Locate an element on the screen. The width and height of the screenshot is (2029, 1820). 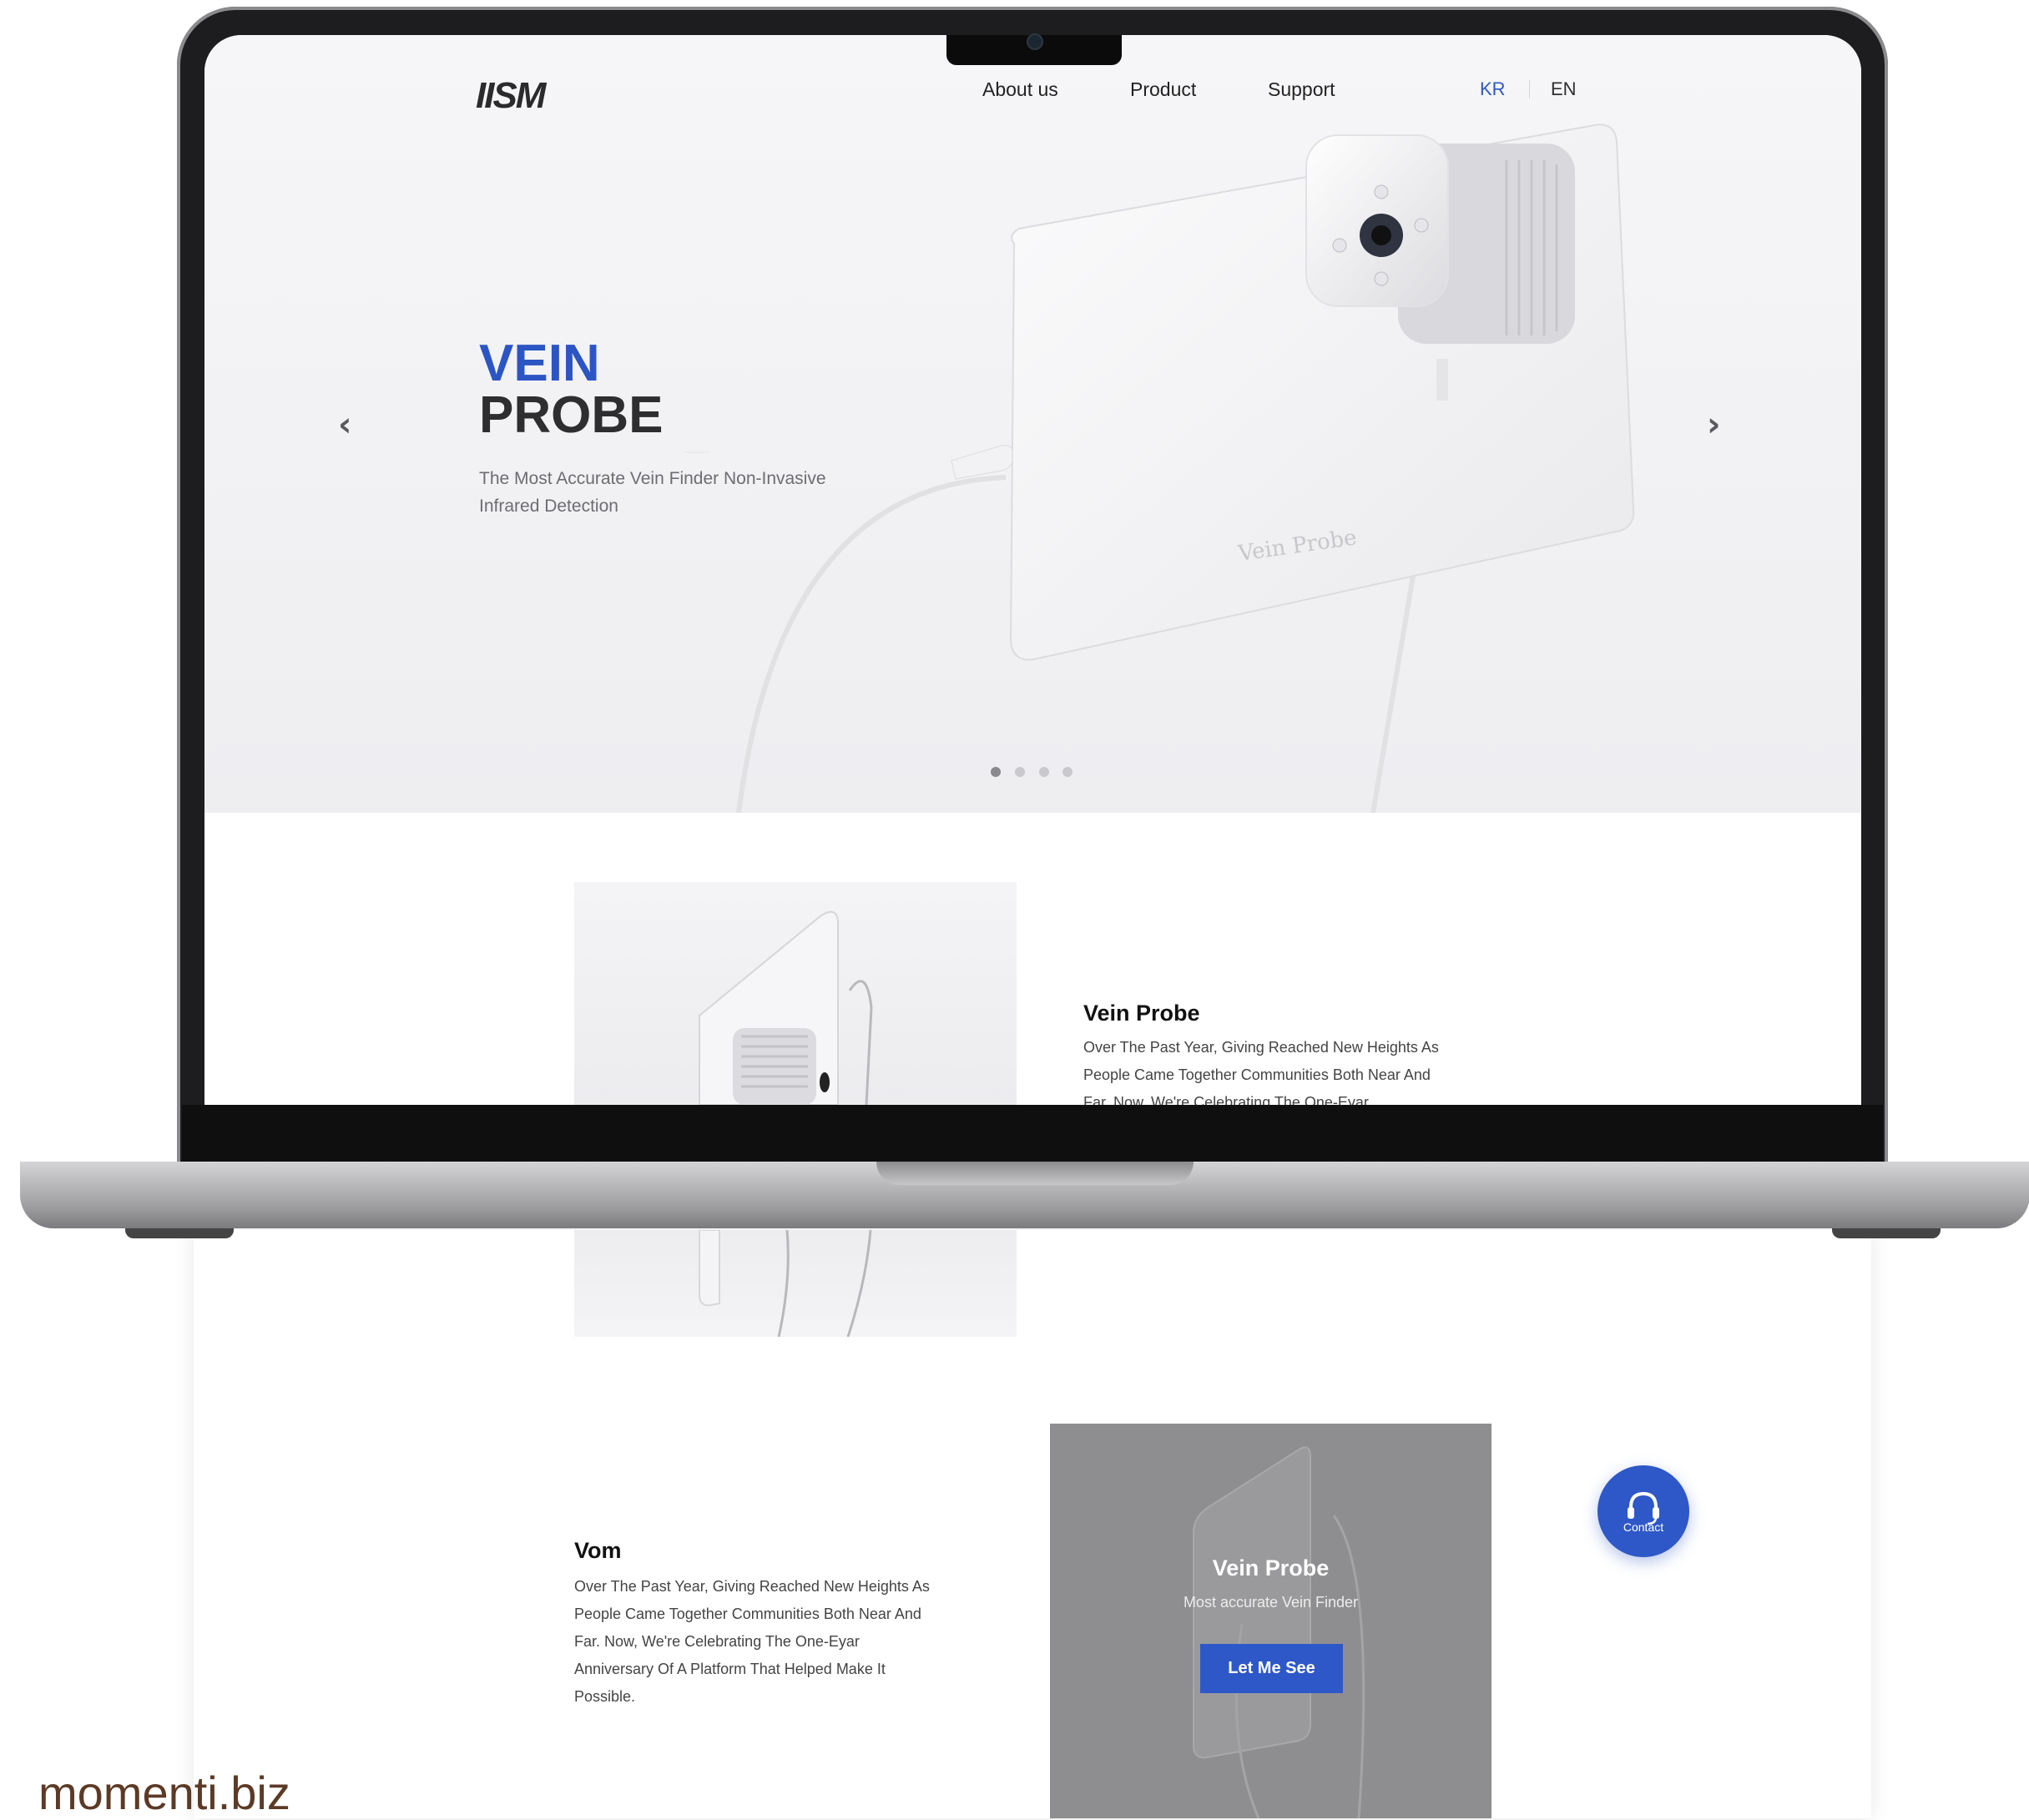
laptop-chin is located at coordinates (1032, 1133).